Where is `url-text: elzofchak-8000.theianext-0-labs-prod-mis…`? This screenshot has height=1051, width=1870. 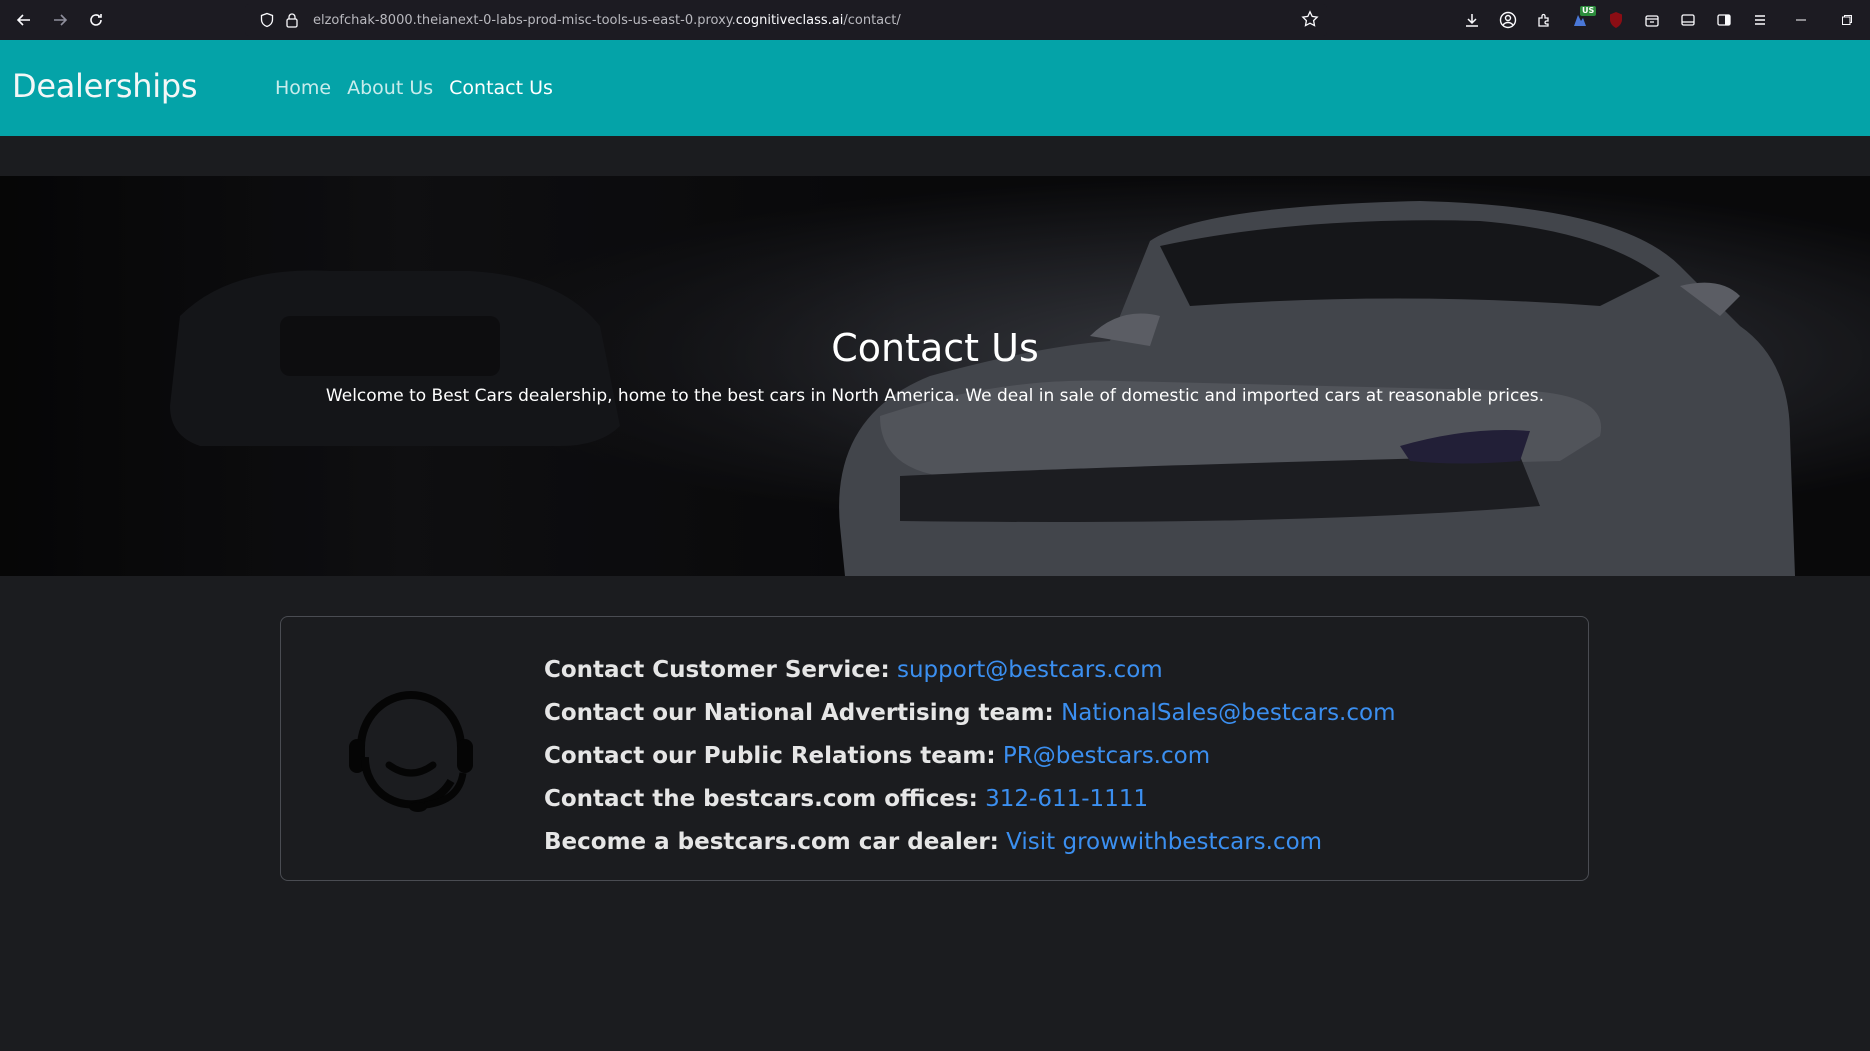
url-text: elzofchak-8000.theianext-0-labs-prod-mis… is located at coordinates (607, 20).